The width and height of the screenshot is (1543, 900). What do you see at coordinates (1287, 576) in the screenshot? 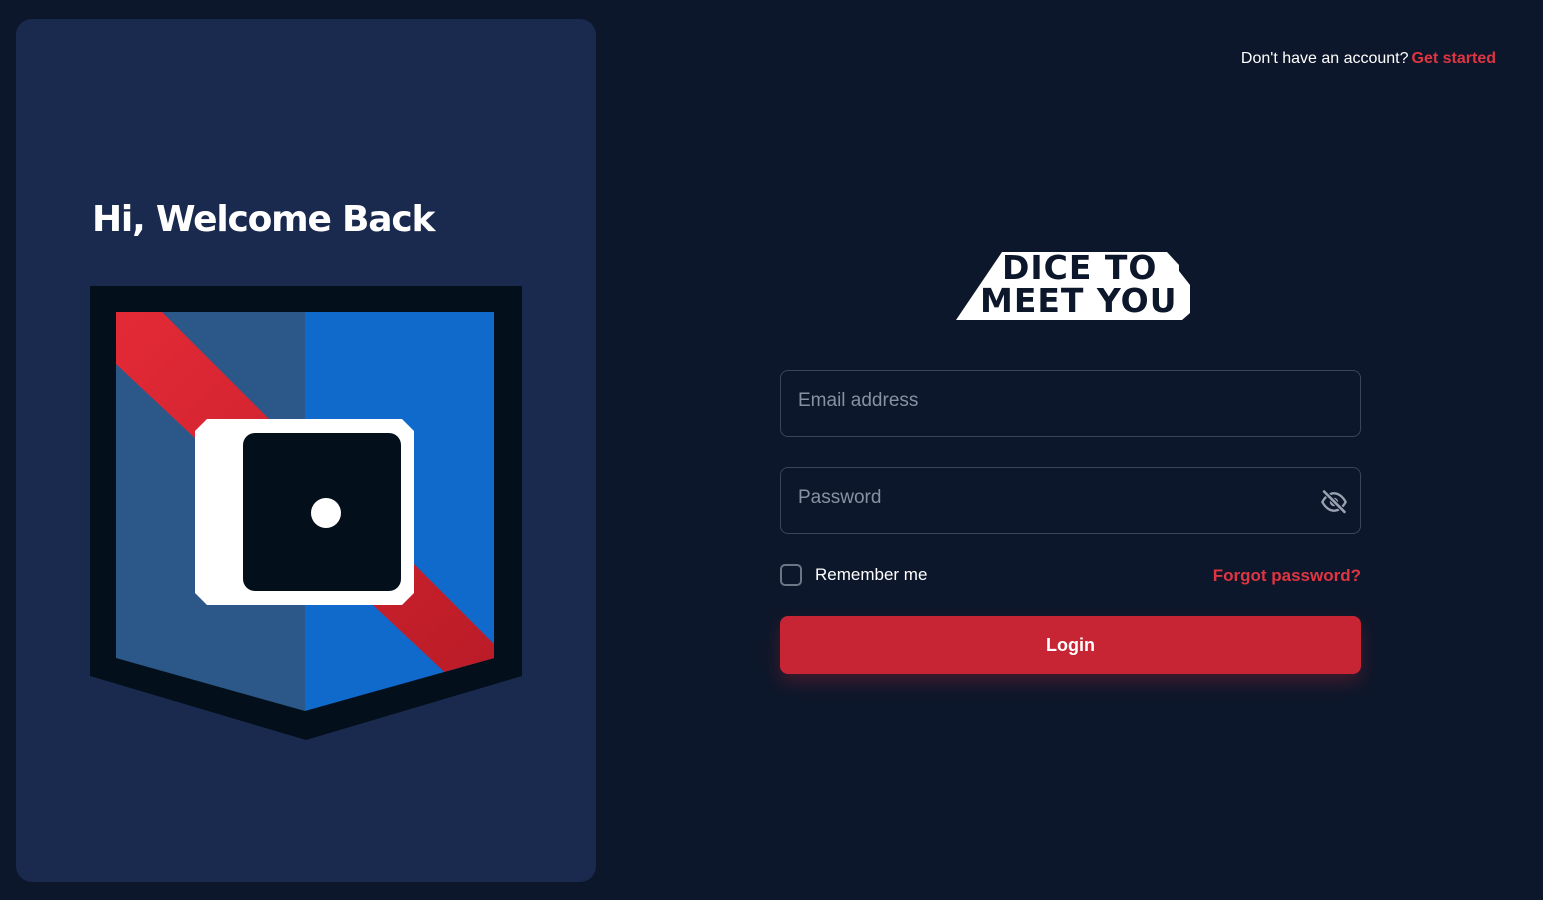
I see `forgot-password-link: Forgot password?` at bounding box center [1287, 576].